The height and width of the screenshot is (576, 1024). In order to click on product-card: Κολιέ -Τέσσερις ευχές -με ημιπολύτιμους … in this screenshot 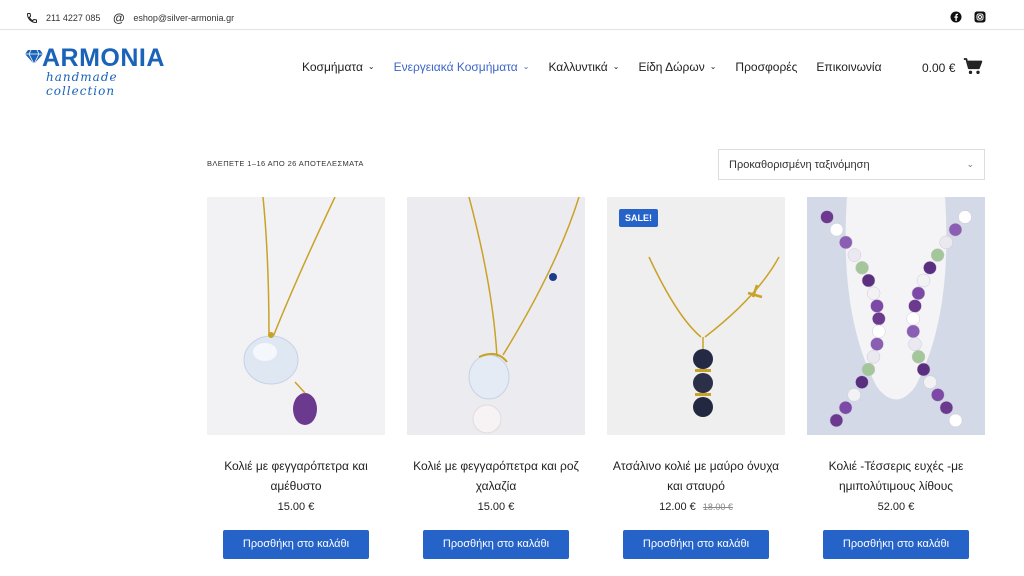, I will do `click(896, 378)`.